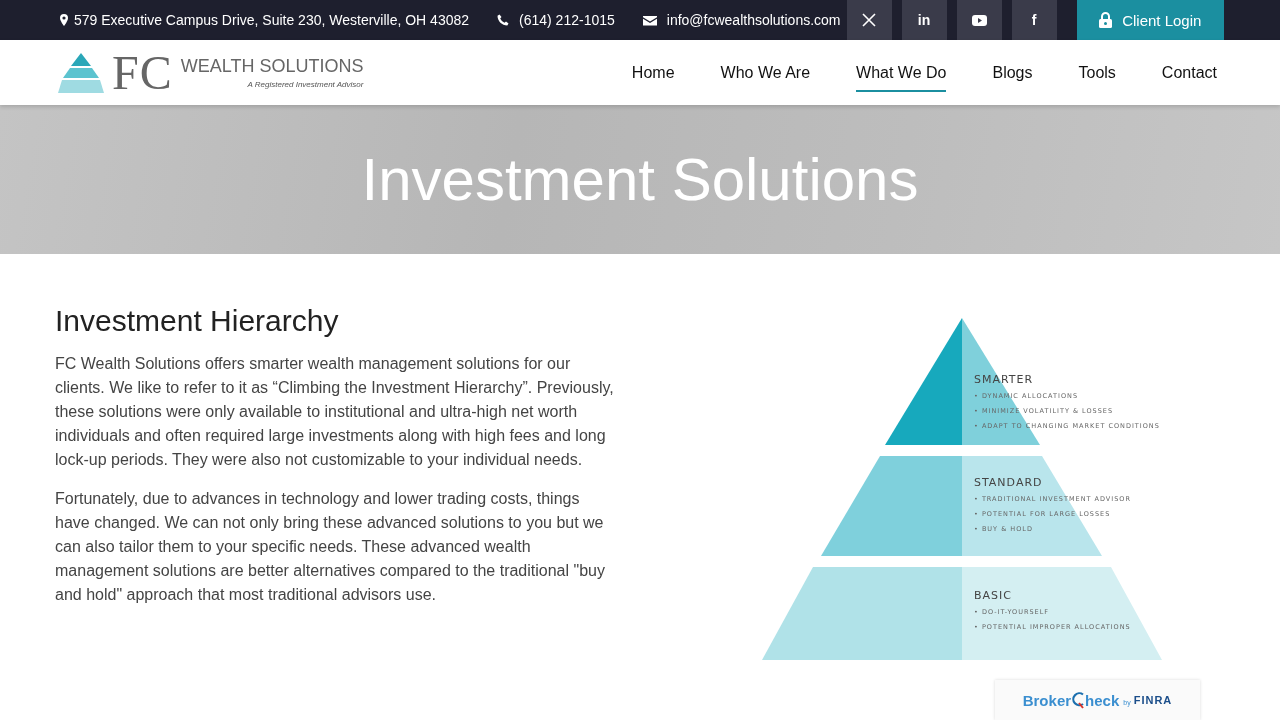 This screenshot has height=720, width=1280. What do you see at coordinates (64, 20) in the screenshot?
I see `map-pin-icon` at bounding box center [64, 20].